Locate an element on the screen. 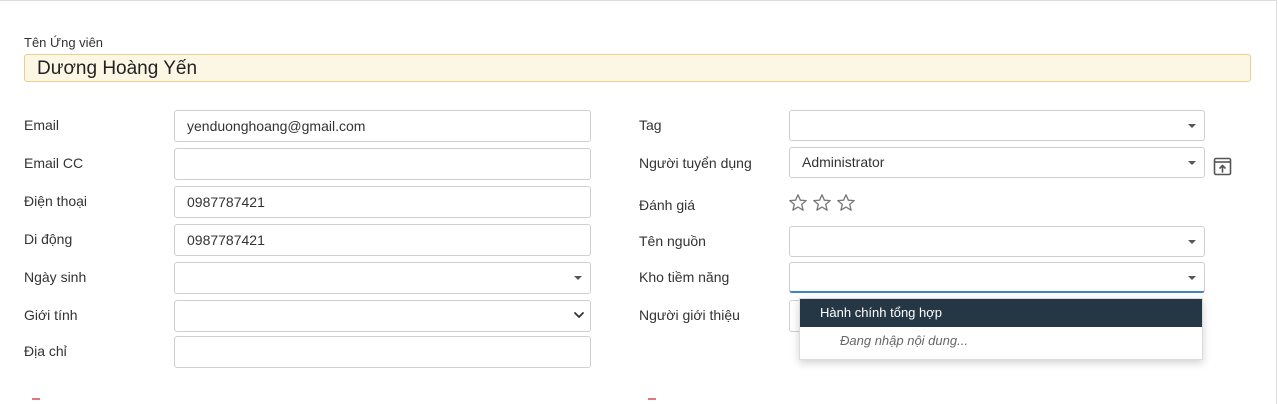 The height and width of the screenshot is (404, 1278). rating-stars is located at coordinates (822, 203).